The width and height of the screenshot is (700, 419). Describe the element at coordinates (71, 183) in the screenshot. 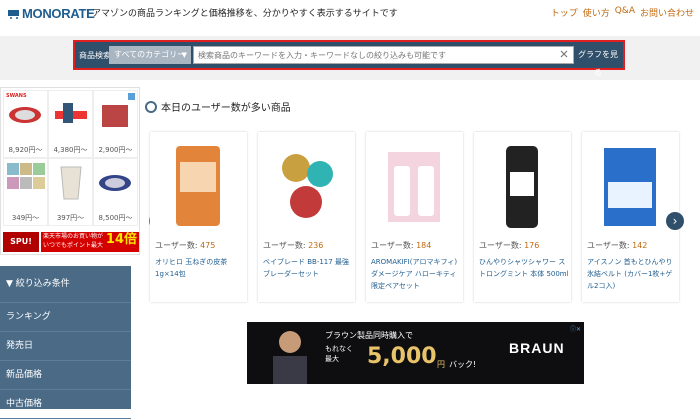

I see `bin-icon` at that location.